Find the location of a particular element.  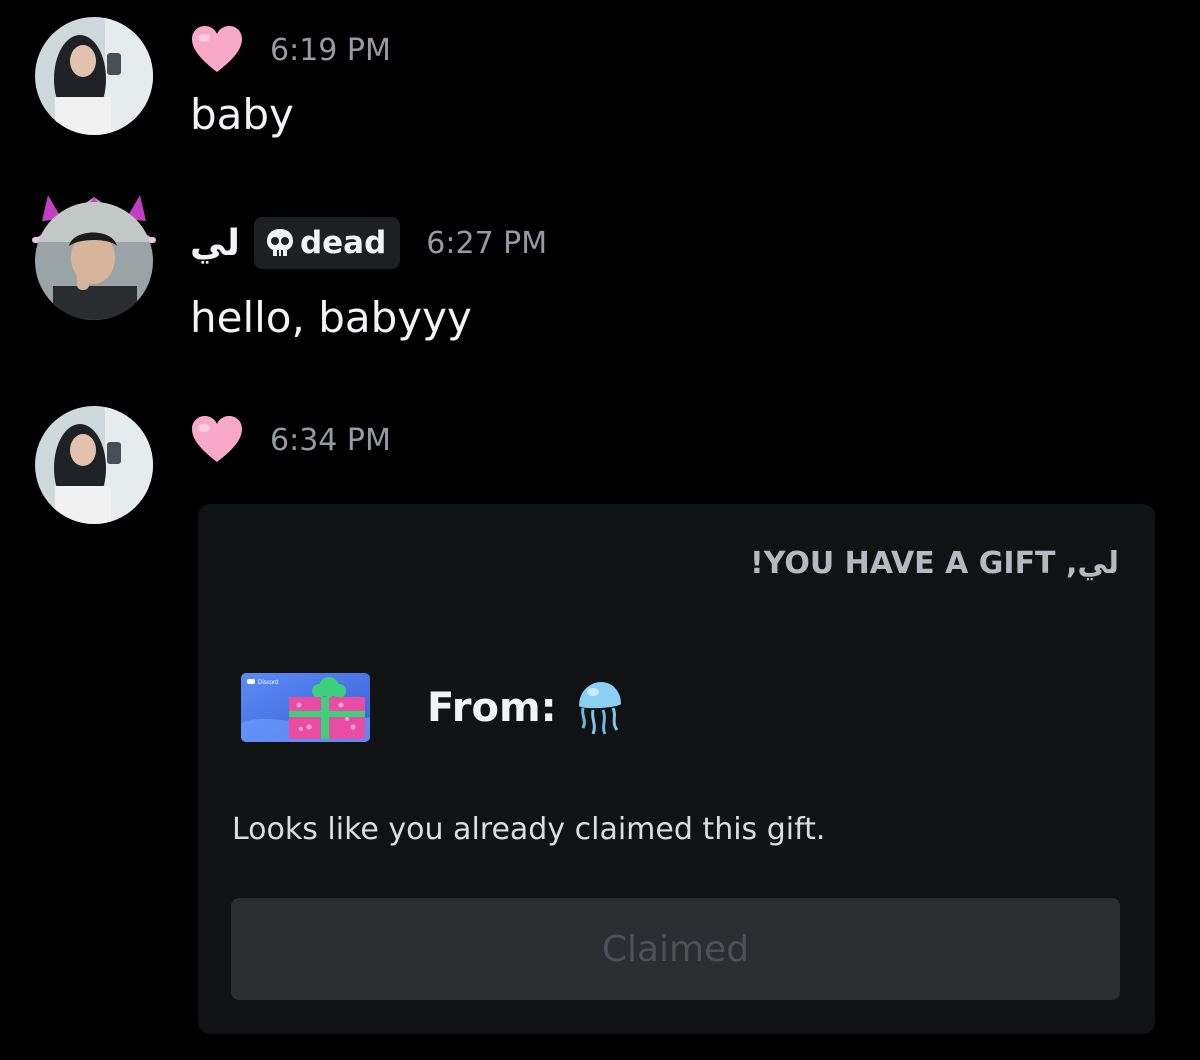

timestamp: 6:27 PM is located at coordinates (487, 243).